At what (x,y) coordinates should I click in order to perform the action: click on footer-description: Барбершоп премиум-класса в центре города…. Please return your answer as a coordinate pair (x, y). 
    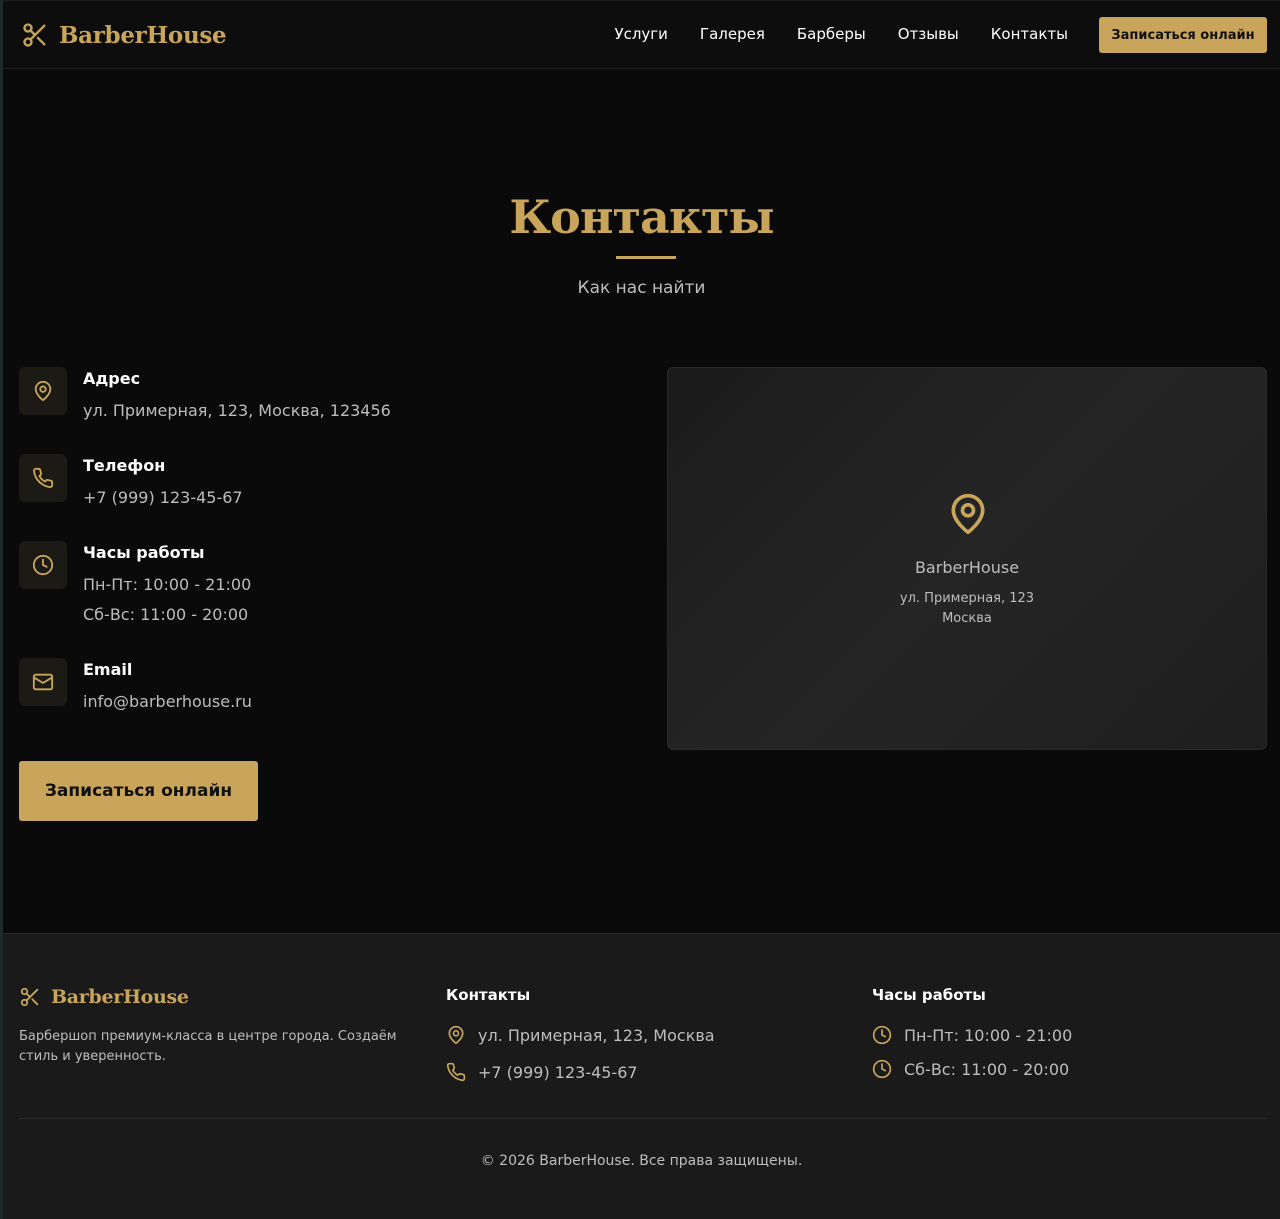
    Looking at the image, I should click on (208, 1046).